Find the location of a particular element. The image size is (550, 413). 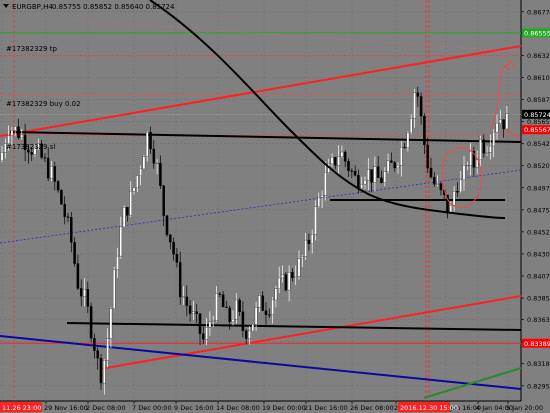

cursor-time-tag: 2016.12.30 15:00 is located at coordinates (429, 408).